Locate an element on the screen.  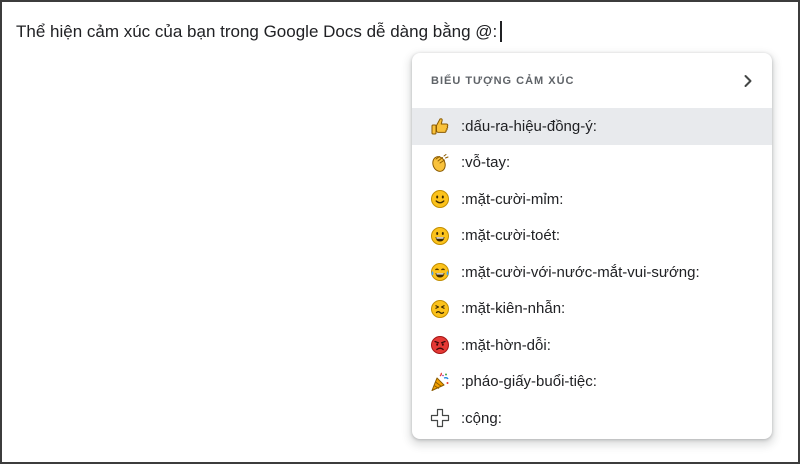
emoji-option-label: :pháo-giấy-buổi-tiệc: is located at coordinates (529, 382).